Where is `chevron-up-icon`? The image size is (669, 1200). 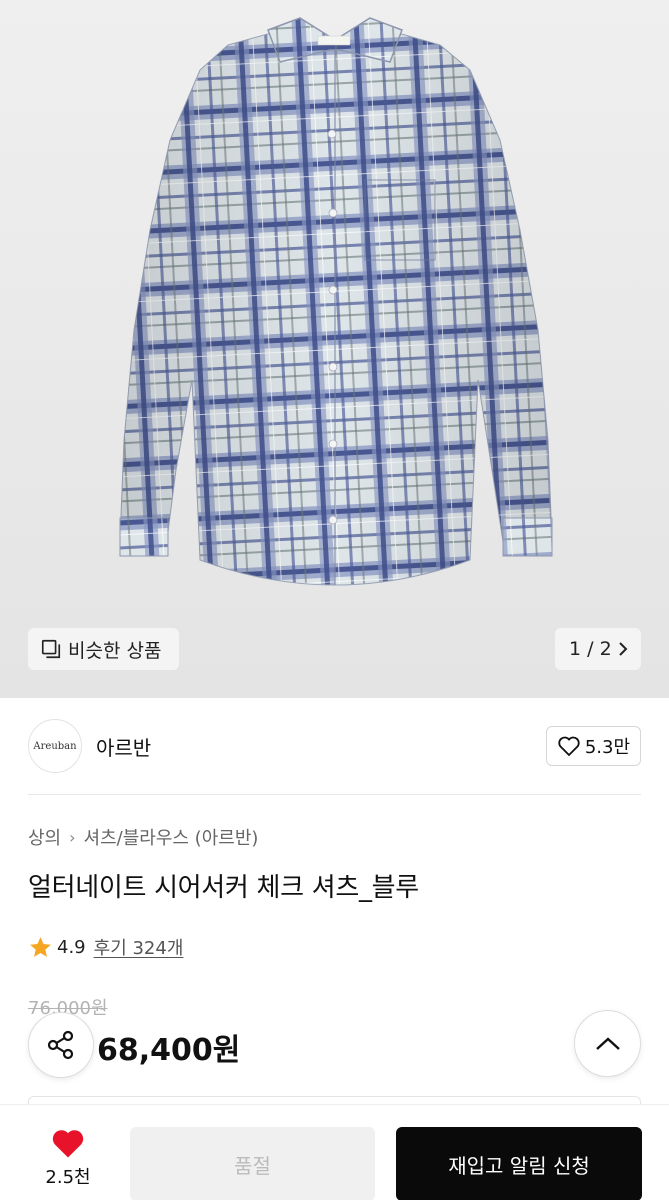
chevron-up-icon is located at coordinates (607, 1043).